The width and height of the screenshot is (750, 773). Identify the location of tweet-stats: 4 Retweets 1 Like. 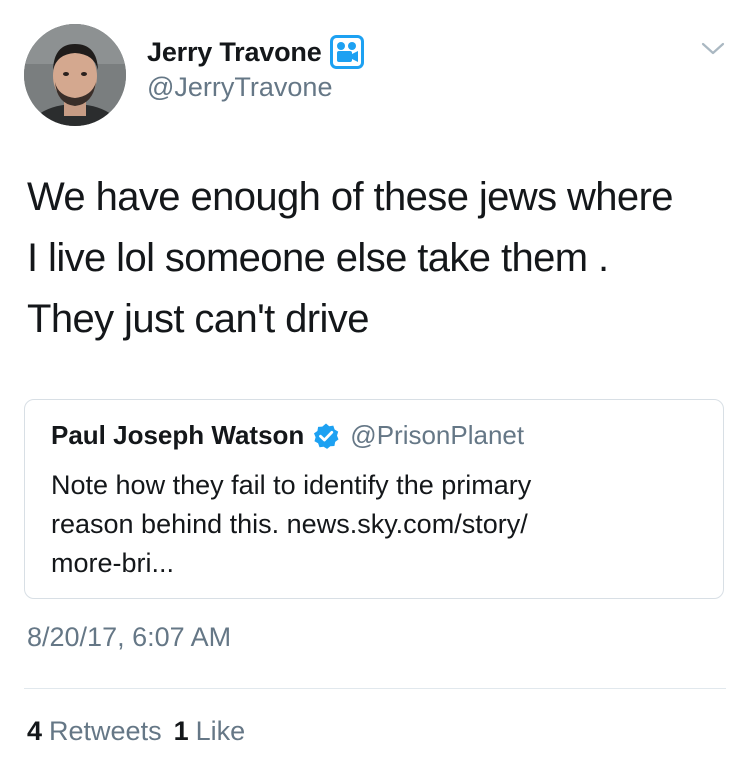
(136, 731).